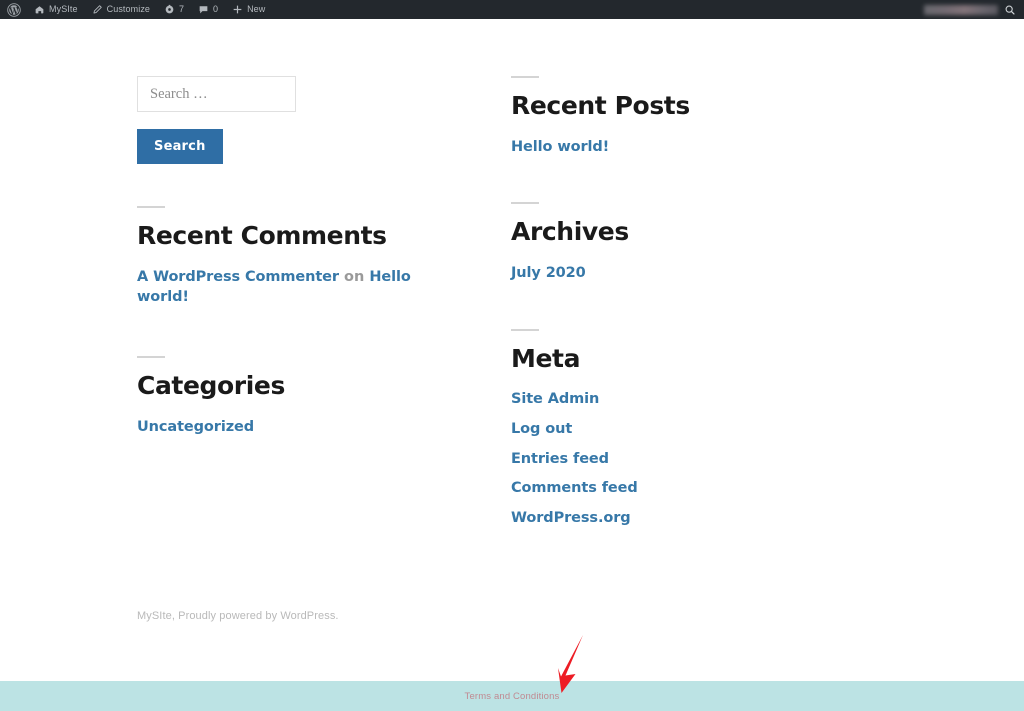  I want to click on admin-bar-new-label: New, so click(256, 9).